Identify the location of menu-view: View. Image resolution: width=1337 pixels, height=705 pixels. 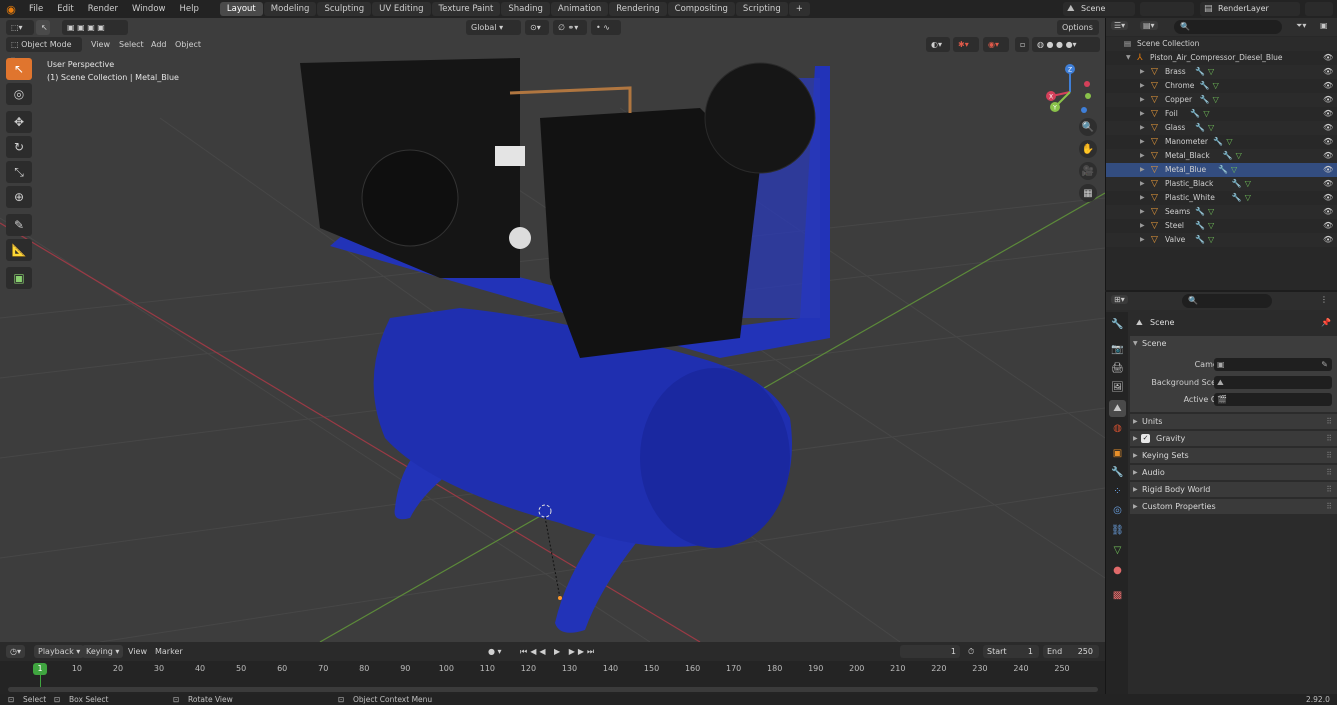
(100, 44).